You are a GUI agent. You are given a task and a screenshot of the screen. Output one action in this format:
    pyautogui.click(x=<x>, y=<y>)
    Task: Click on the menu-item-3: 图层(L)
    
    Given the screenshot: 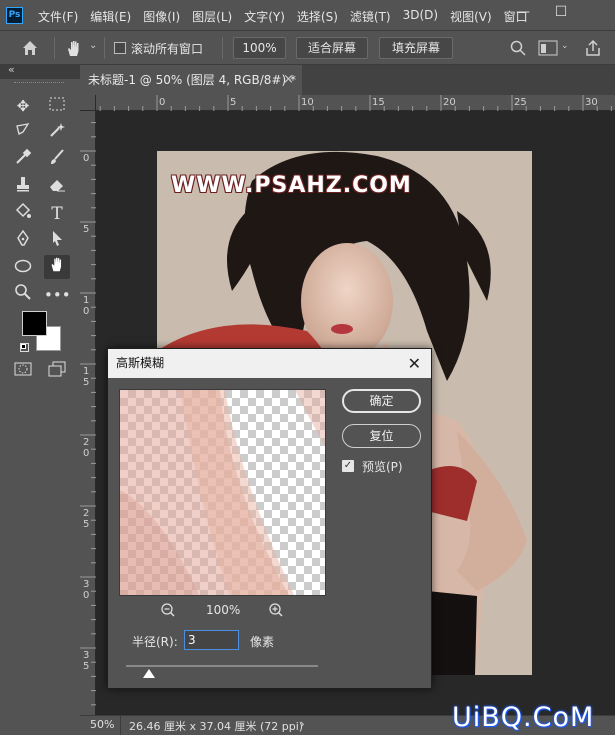 What is the action you would take?
    pyautogui.click(x=212, y=16)
    